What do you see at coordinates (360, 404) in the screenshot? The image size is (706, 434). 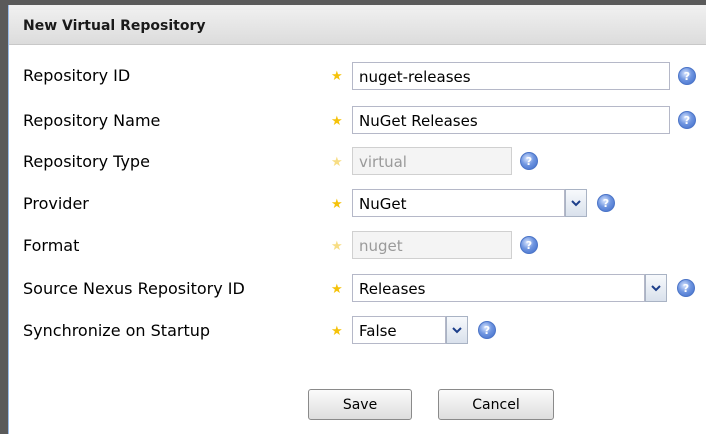 I see `save-button: Save` at bounding box center [360, 404].